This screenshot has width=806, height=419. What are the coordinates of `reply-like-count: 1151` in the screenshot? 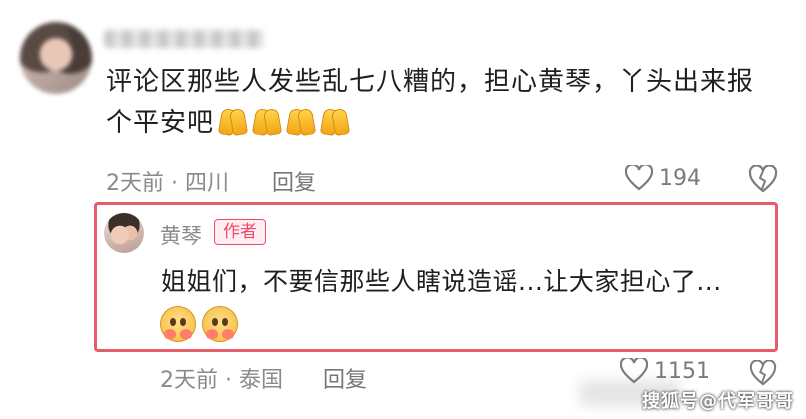 It's located at (682, 371).